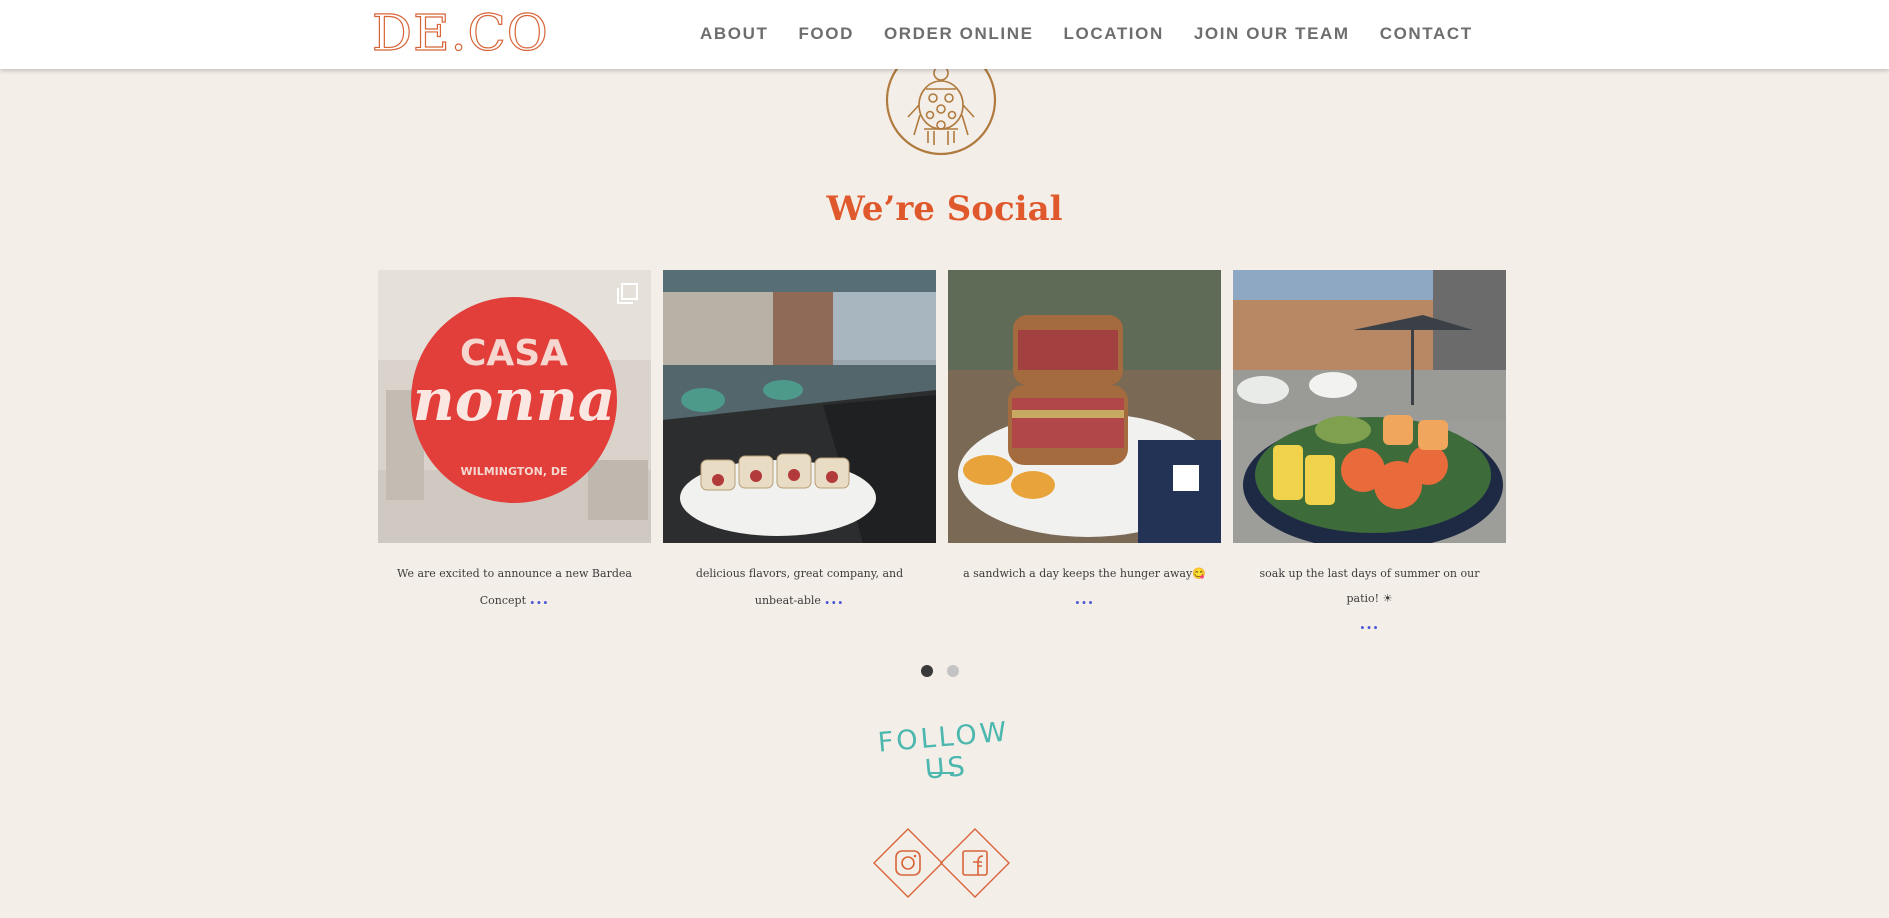 The width and height of the screenshot is (1889, 918). Describe the element at coordinates (627, 293) in the screenshot. I see `gallery-icon` at that location.